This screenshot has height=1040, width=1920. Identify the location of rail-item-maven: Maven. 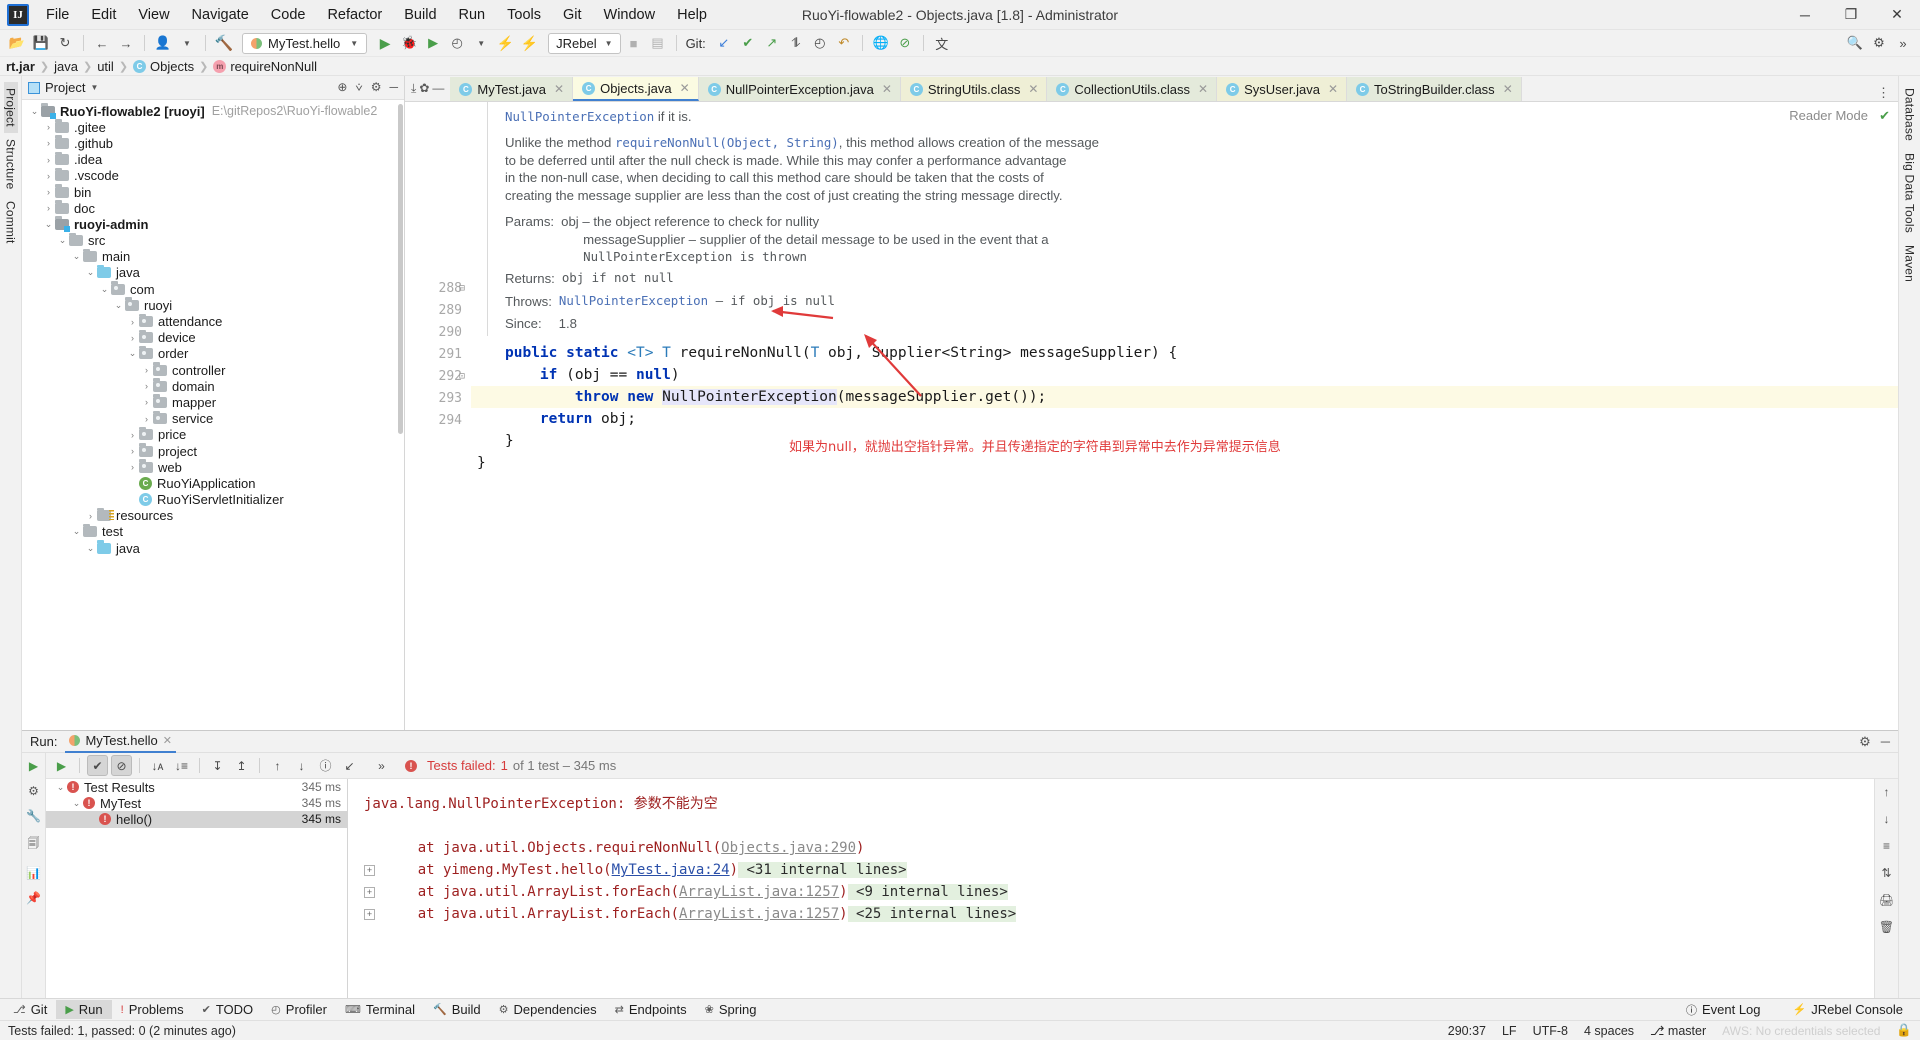
(1910, 263).